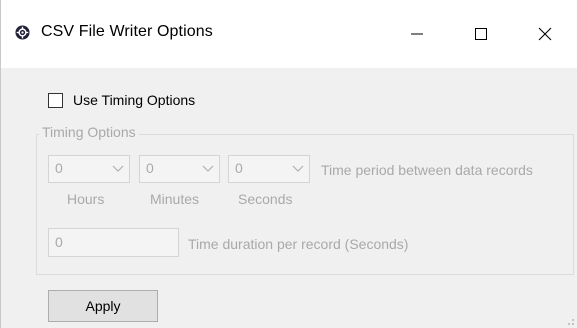 The width and height of the screenshot is (577, 328). I want to click on use-timing-row: Use Timing Options, so click(121, 100).